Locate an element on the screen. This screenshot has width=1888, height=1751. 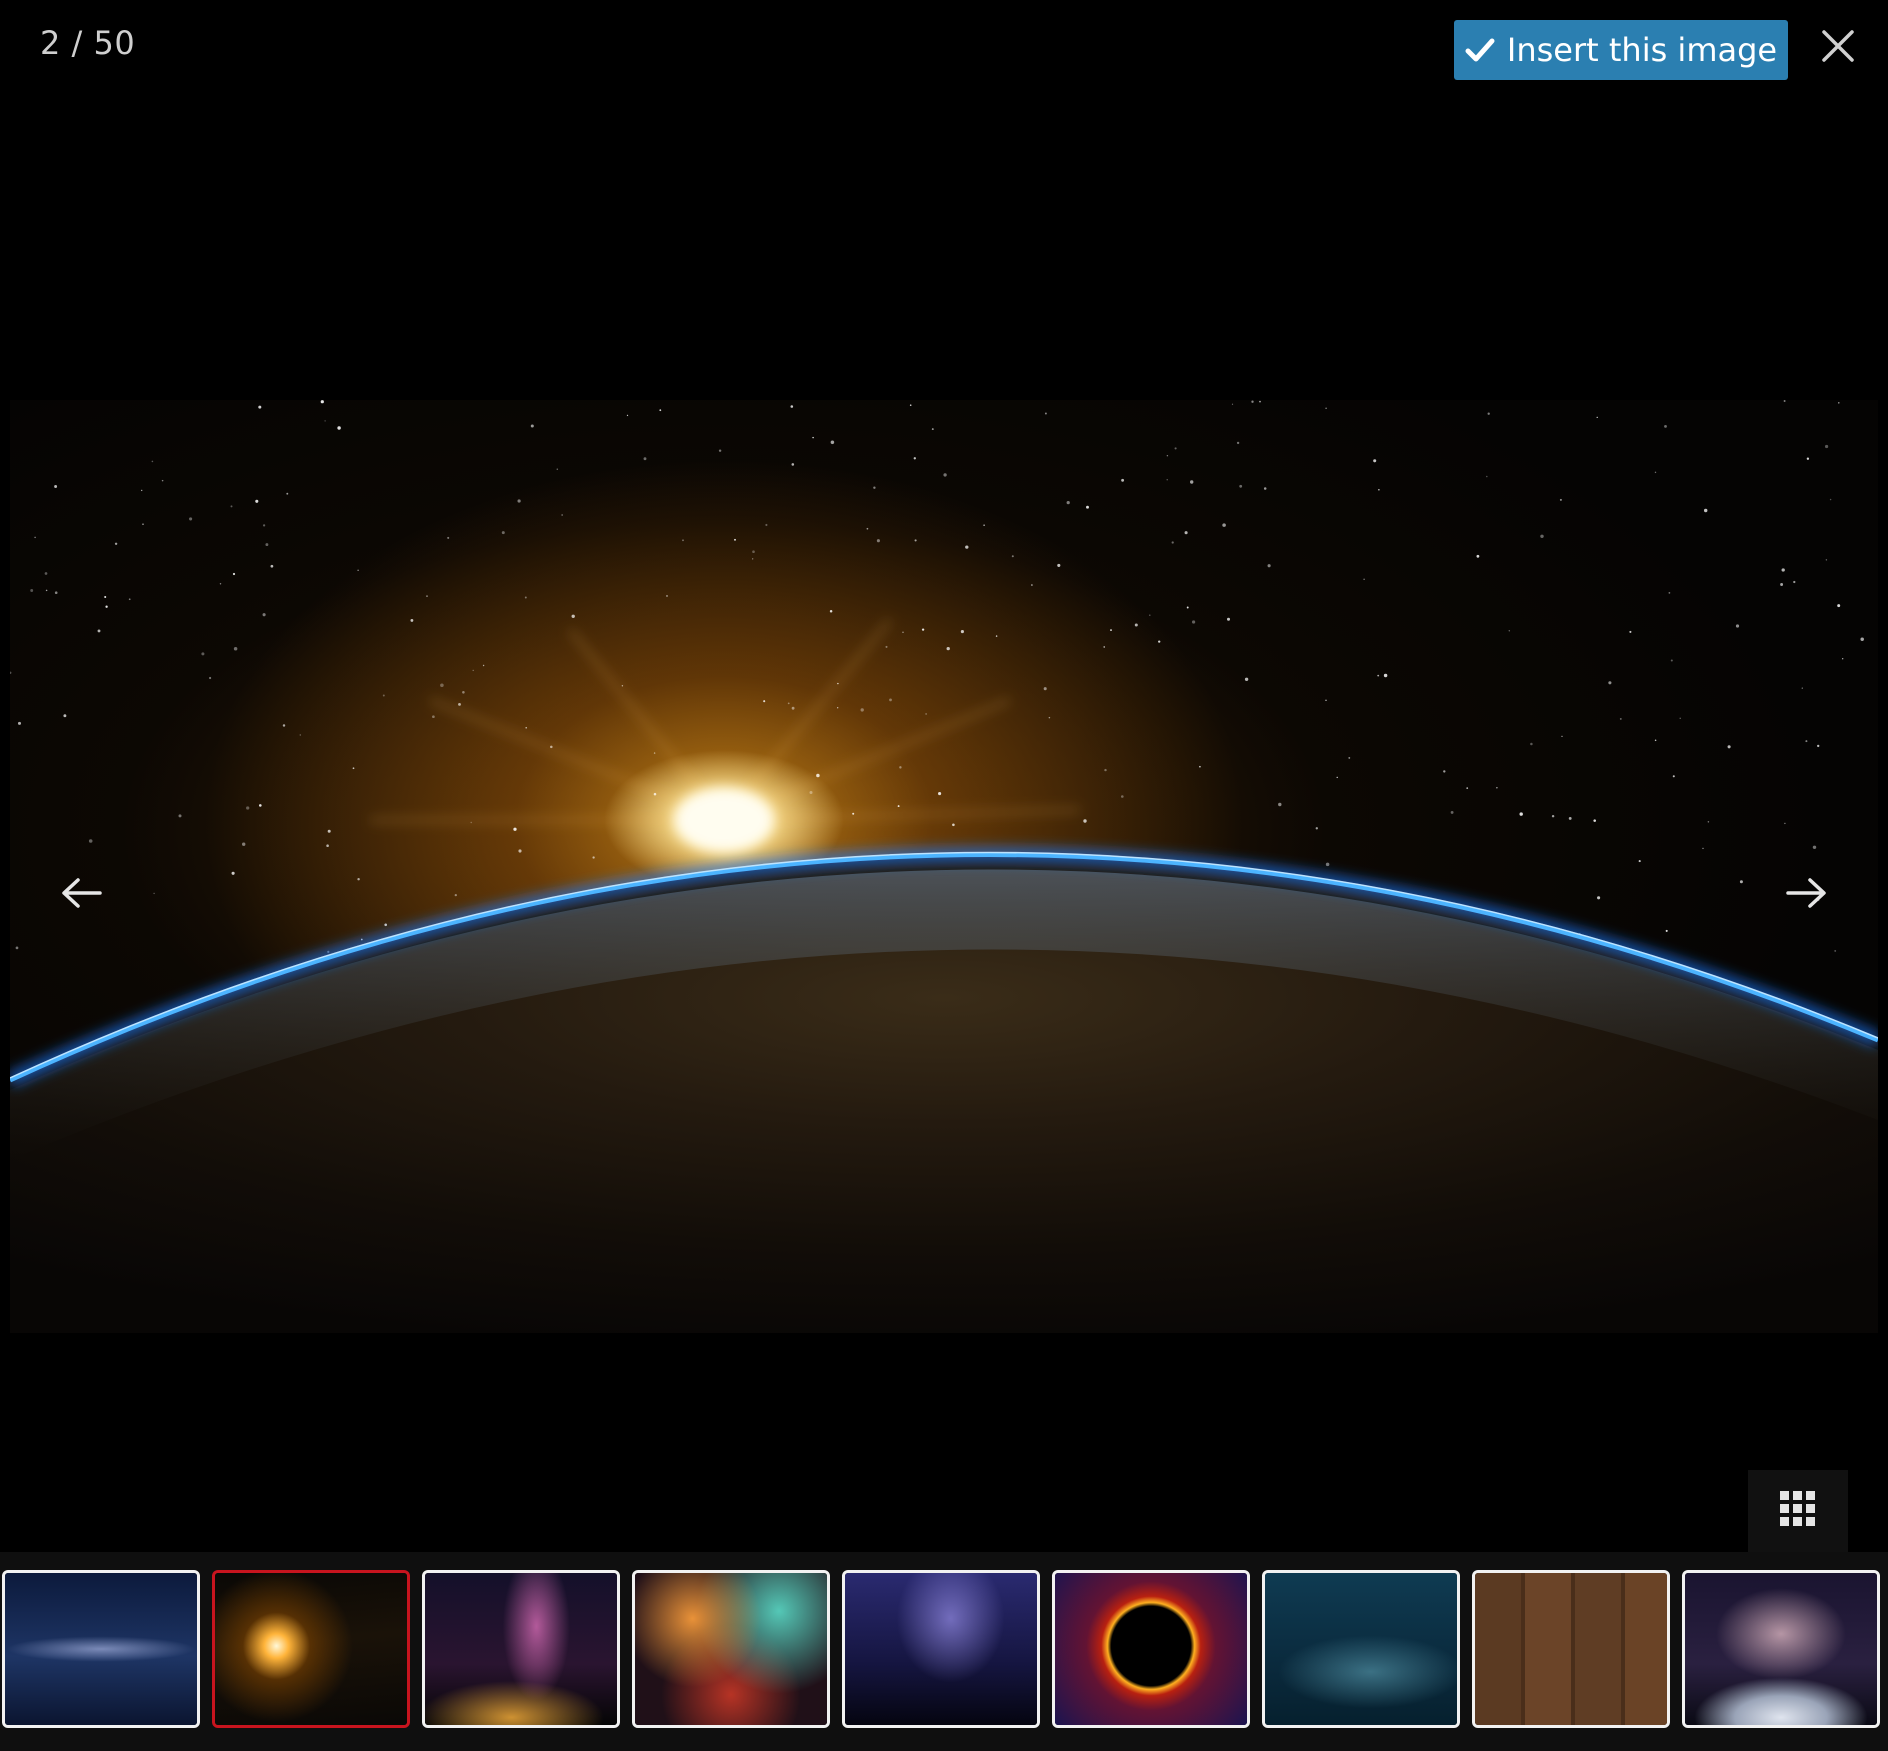
thumbnail-grid-toggle is located at coordinates (1798, 1511).